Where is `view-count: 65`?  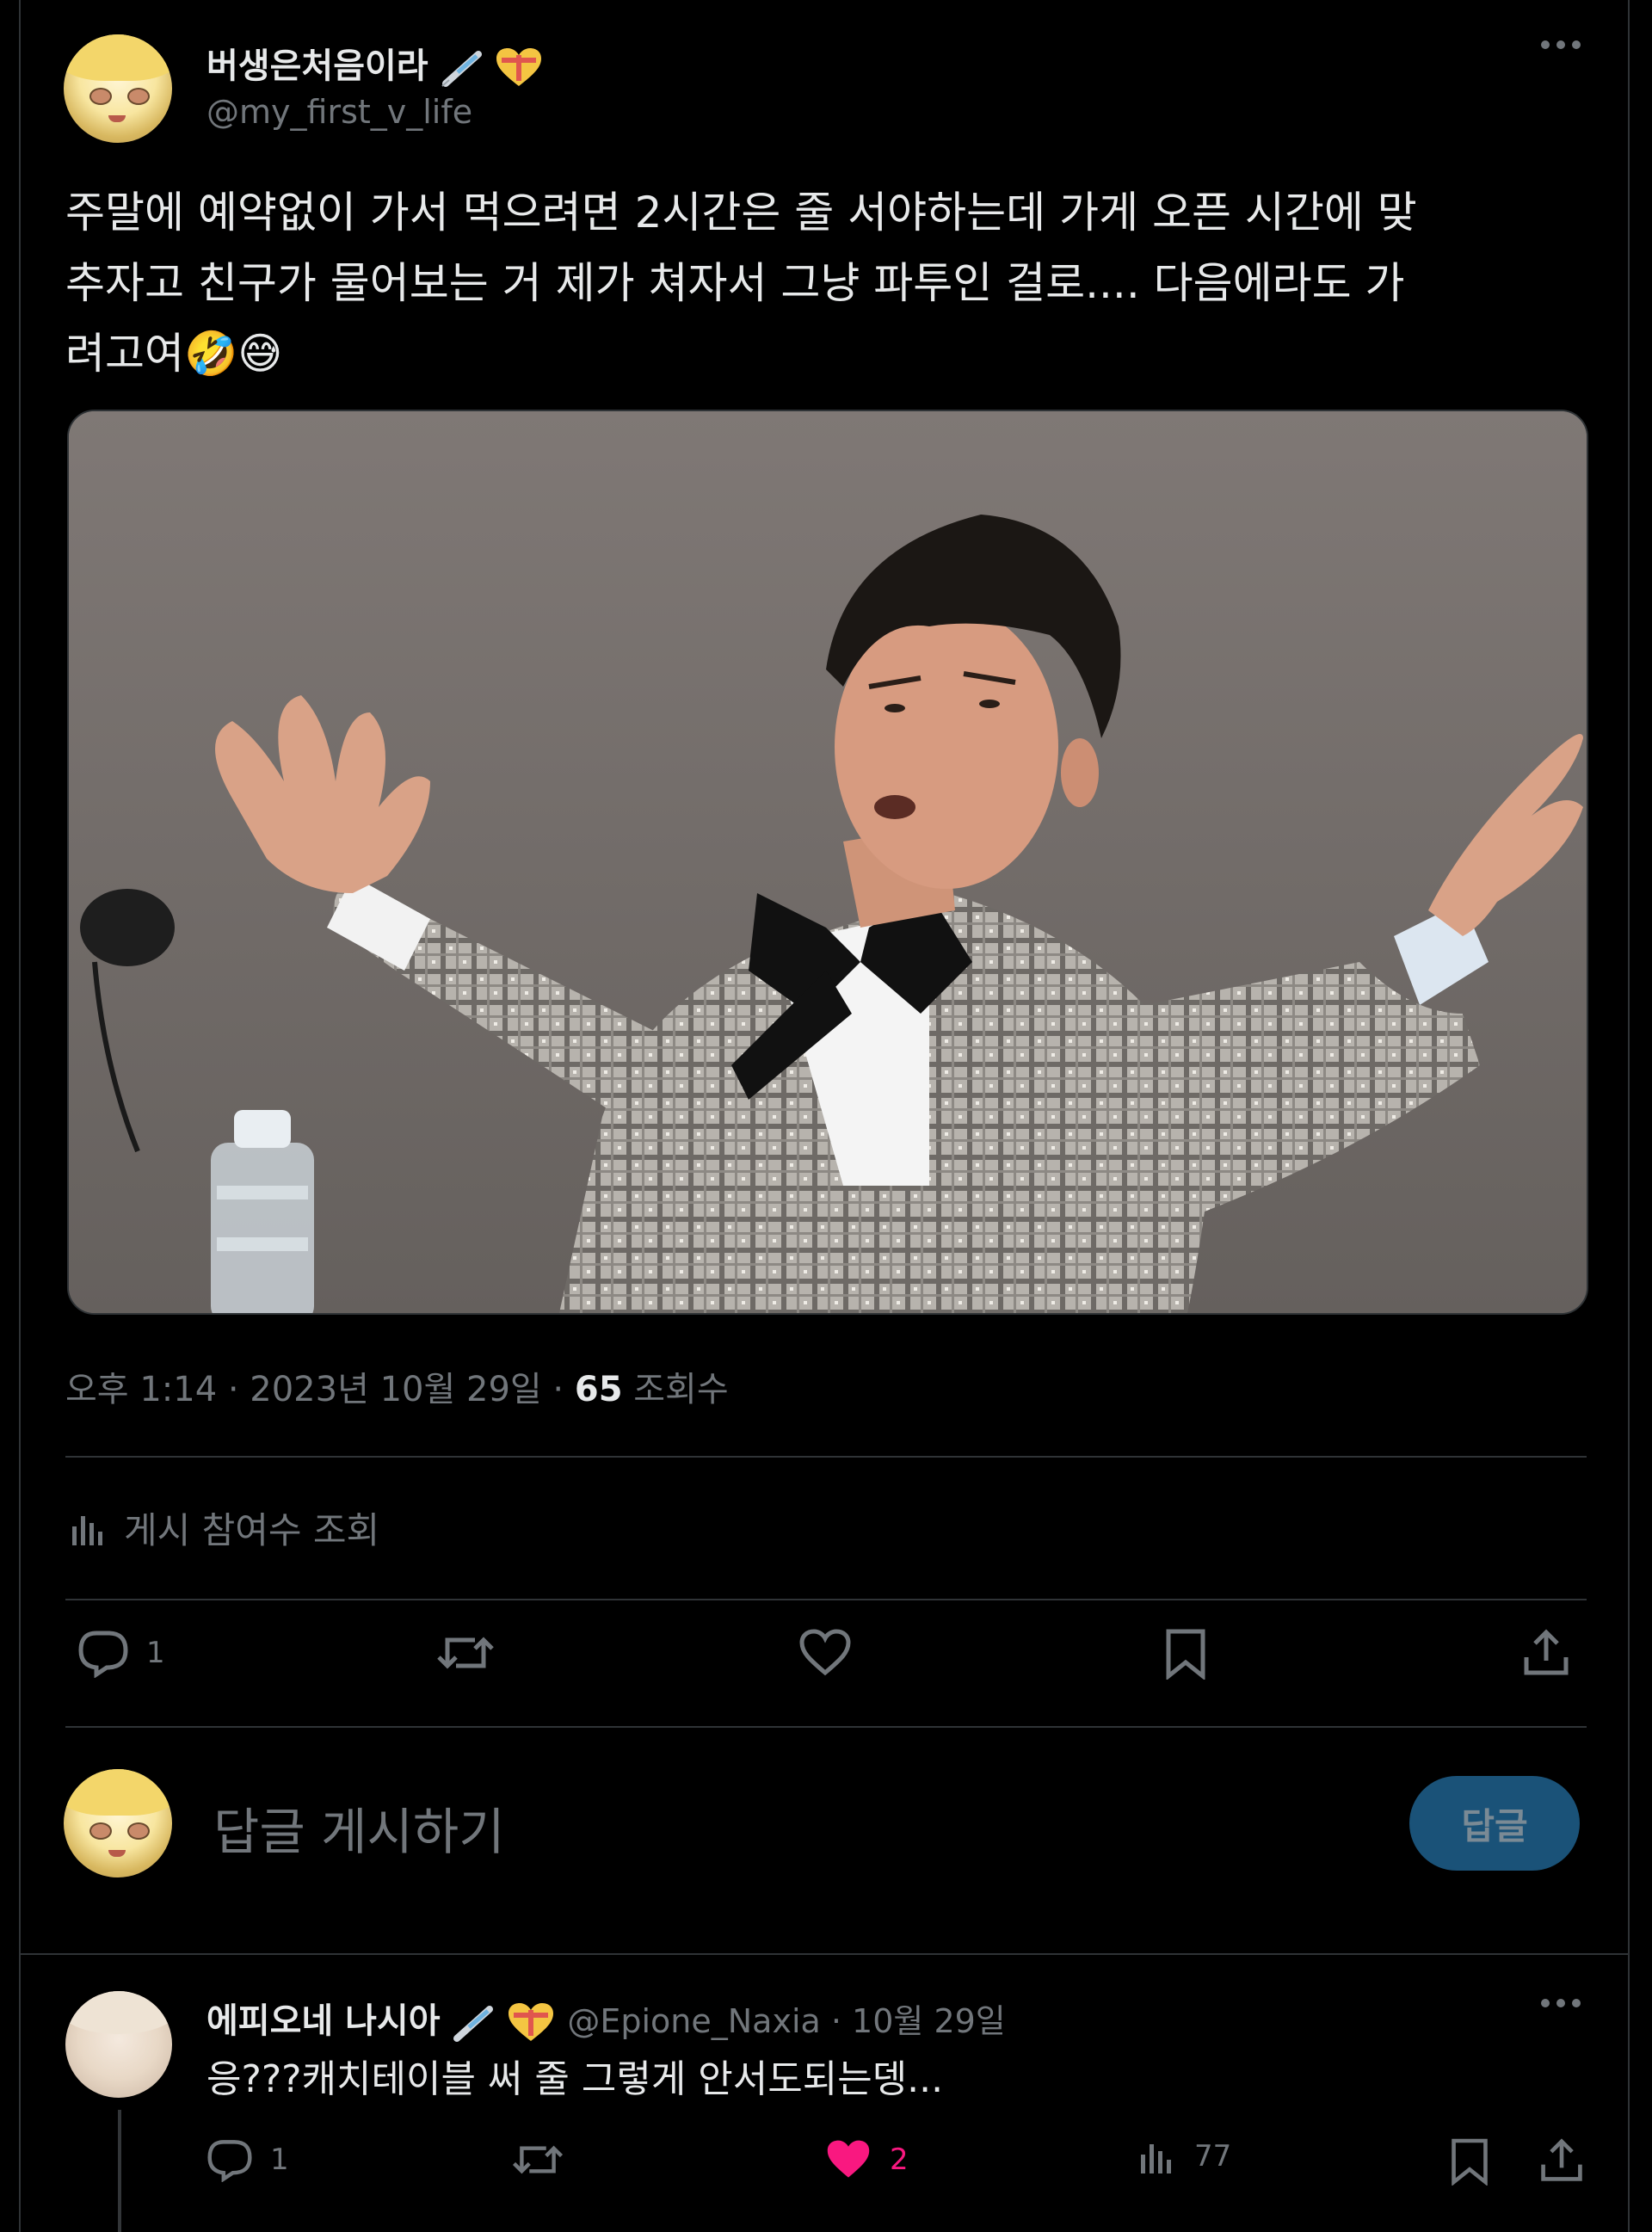 view-count: 65 is located at coordinates (598, 1389).